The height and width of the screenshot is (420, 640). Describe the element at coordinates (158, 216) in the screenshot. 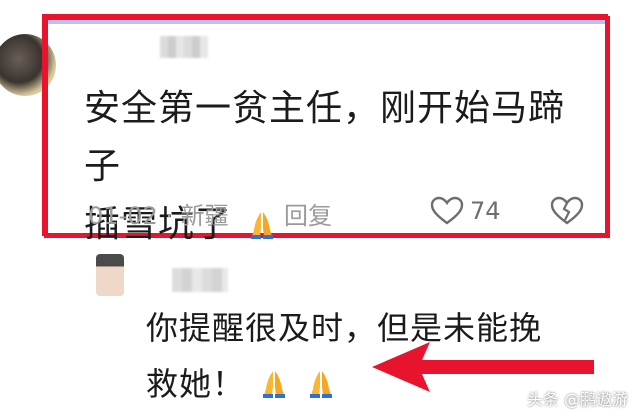

I see `comment-date-location: 01-02 · 新疆` at that location.